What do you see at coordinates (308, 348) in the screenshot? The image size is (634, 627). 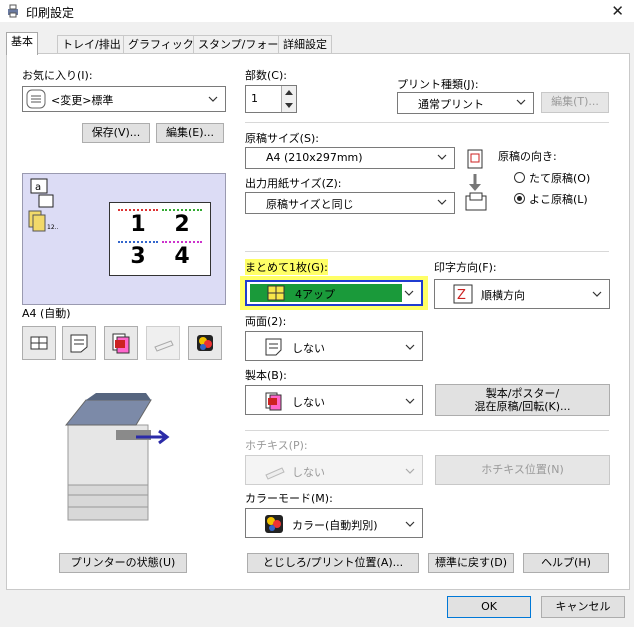 I see `duplex-value: しない` at bounding box center [308, 348].